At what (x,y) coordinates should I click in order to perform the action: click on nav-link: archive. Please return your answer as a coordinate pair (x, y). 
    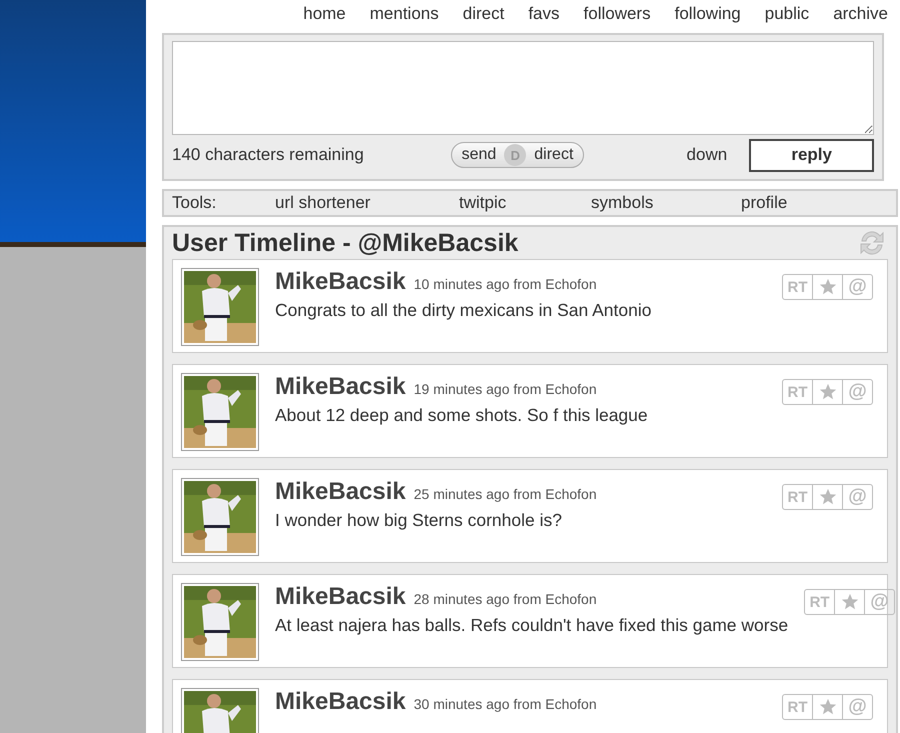
    Looking at the image, I should click on (859, 14).